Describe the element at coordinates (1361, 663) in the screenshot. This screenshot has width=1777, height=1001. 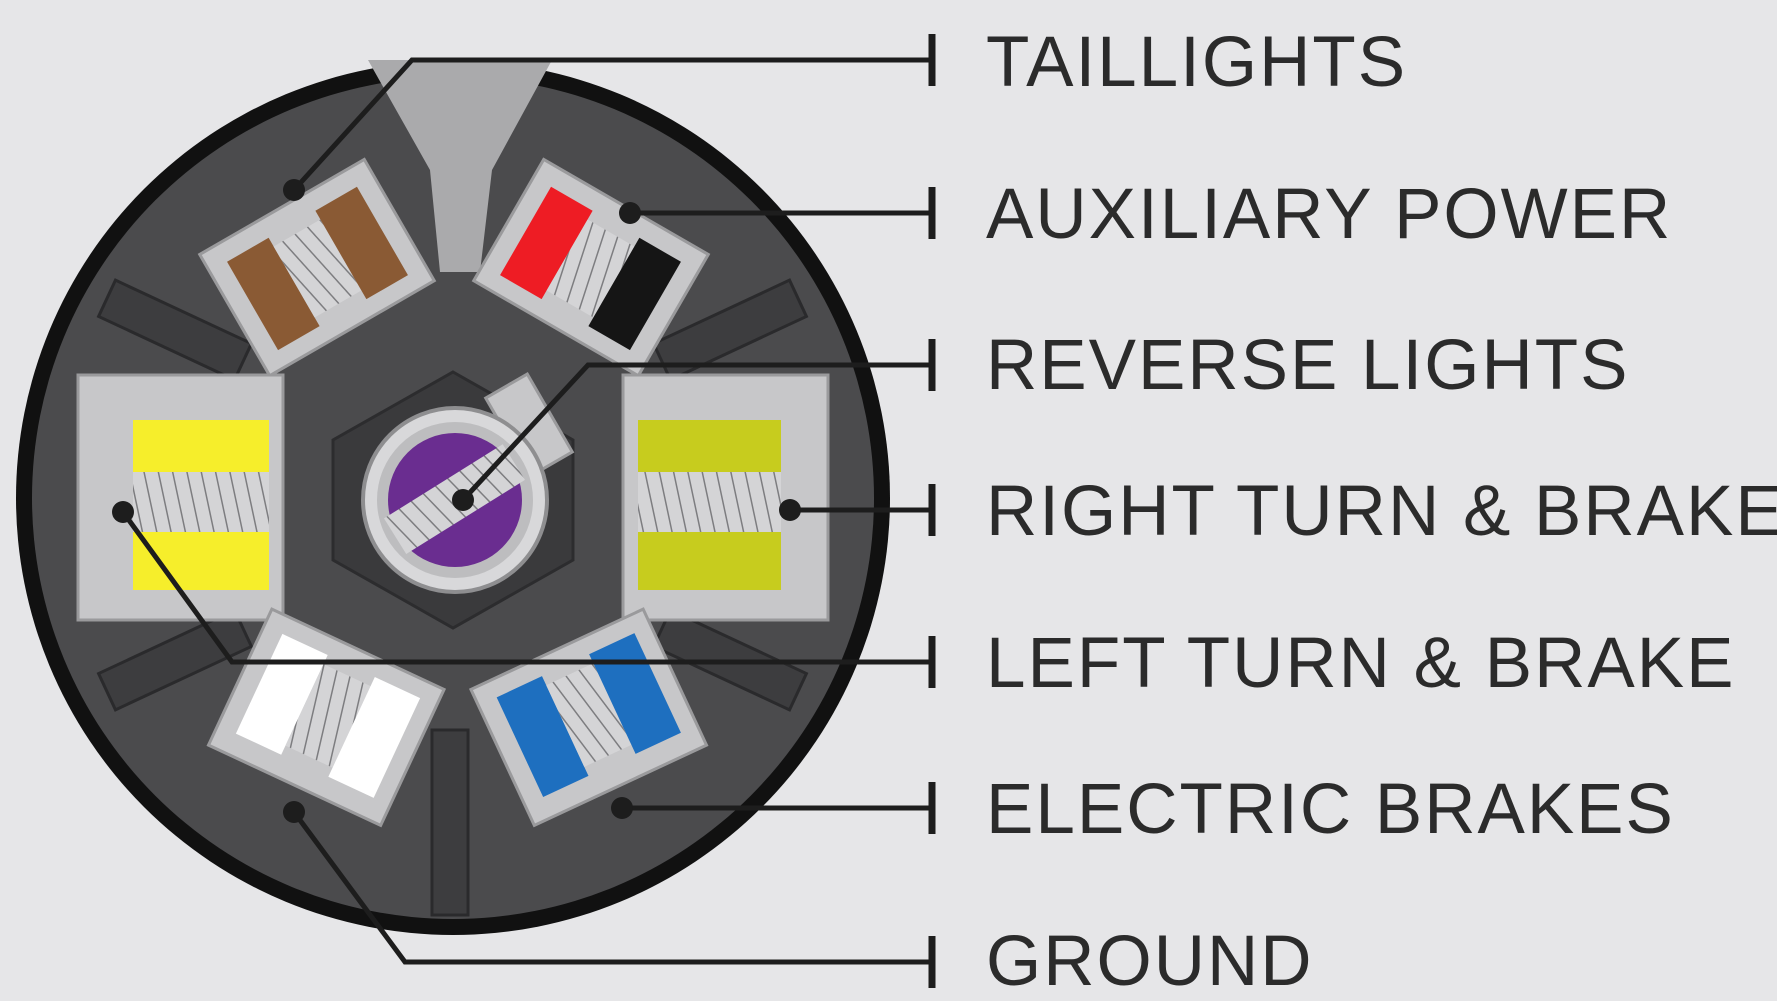
I see `label-left-turn-brake: LEFT TURN & BRAKE` at that location.